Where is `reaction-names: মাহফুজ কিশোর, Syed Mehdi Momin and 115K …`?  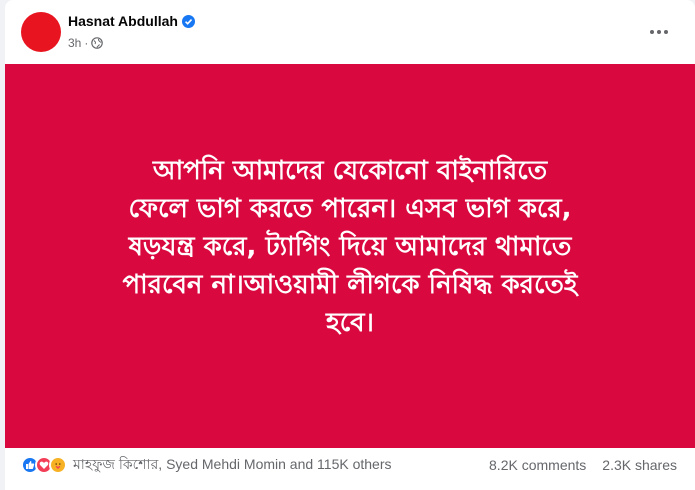
reaction-names: মাহফুজ কিশোর, Syed Mehdi Momin and 115K … is located at coordinates (232, 465).